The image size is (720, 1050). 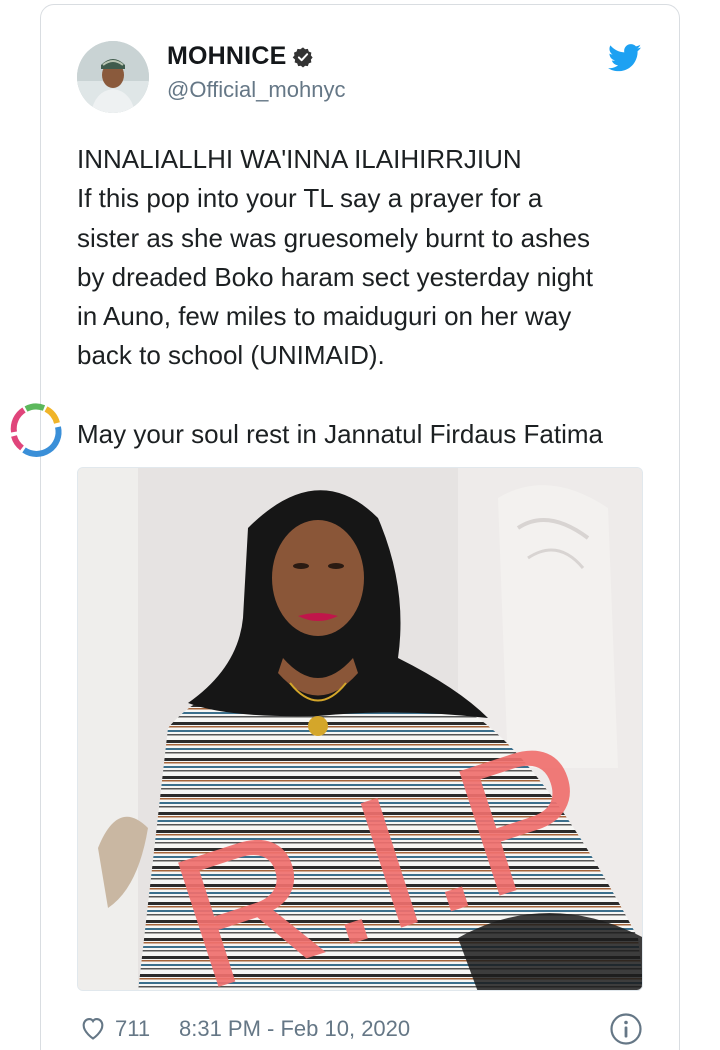 I want to click on twitter-bird-icon, so click(x=625, y=58).